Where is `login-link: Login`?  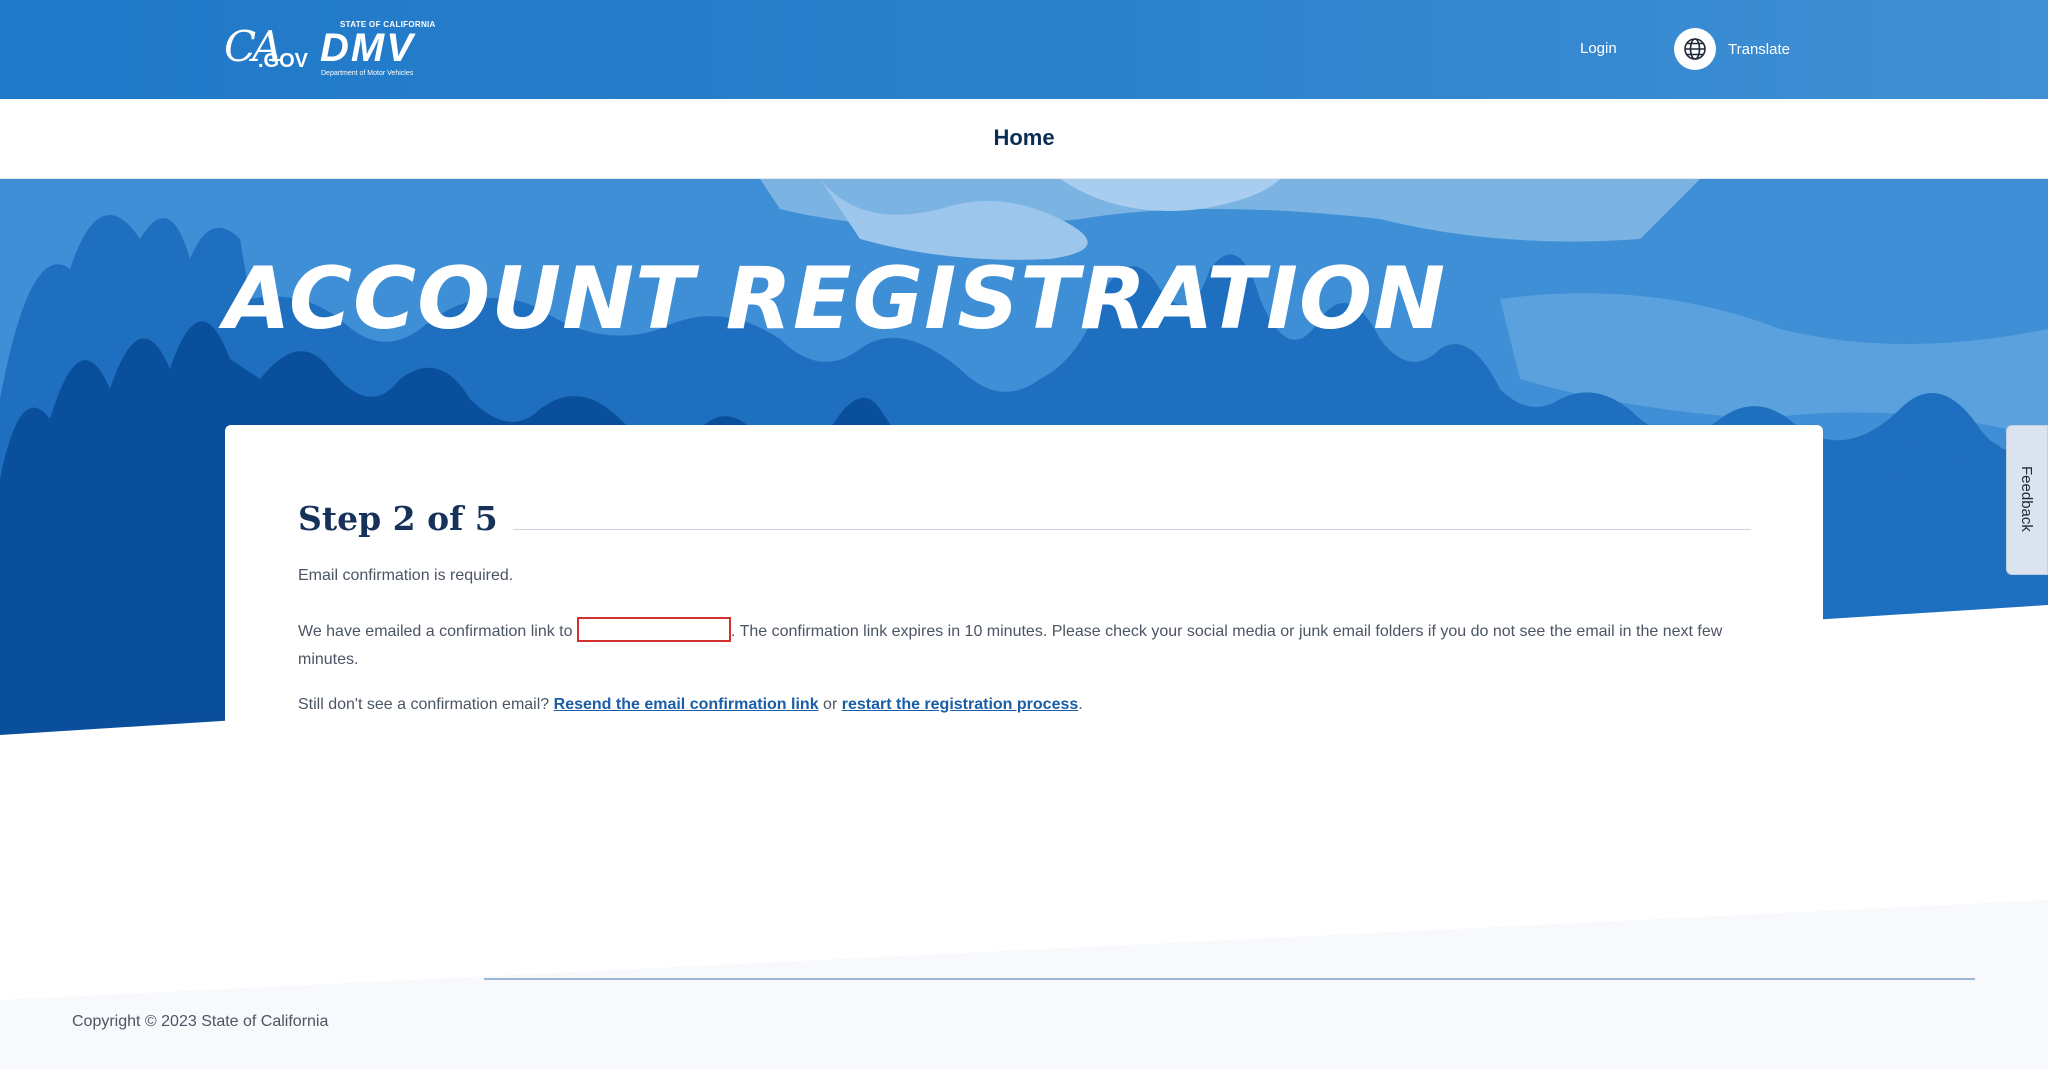 login-link: Login is located at coordinates (1598, 48).